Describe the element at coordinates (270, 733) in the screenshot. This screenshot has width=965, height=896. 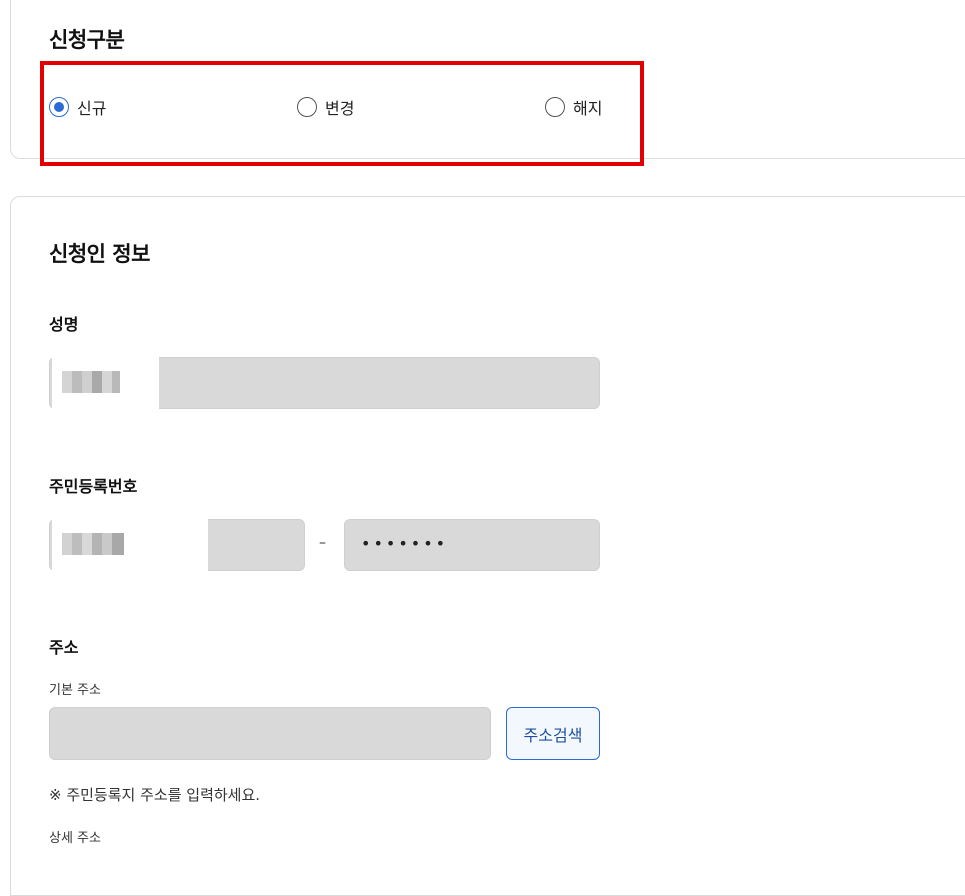
I see `basic-address-input` at that location.